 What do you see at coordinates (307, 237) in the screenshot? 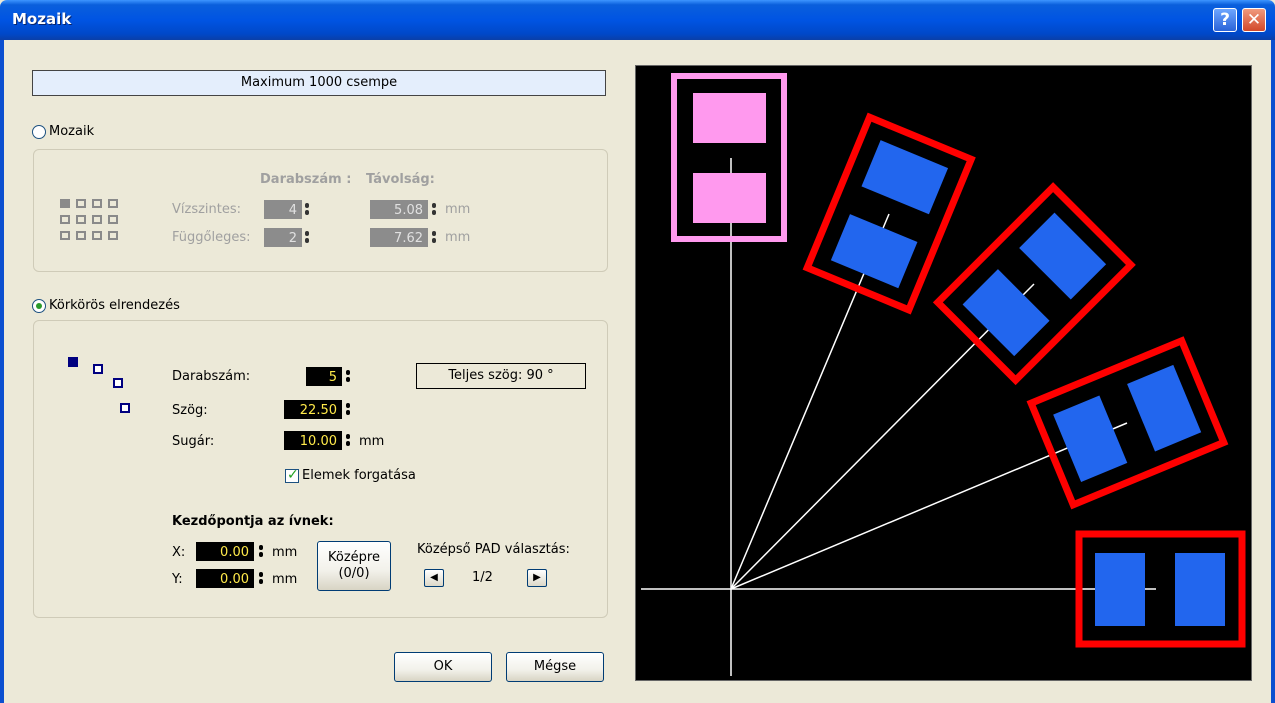
I see `vertical-count-spinner` at bounding box center [307, 237].